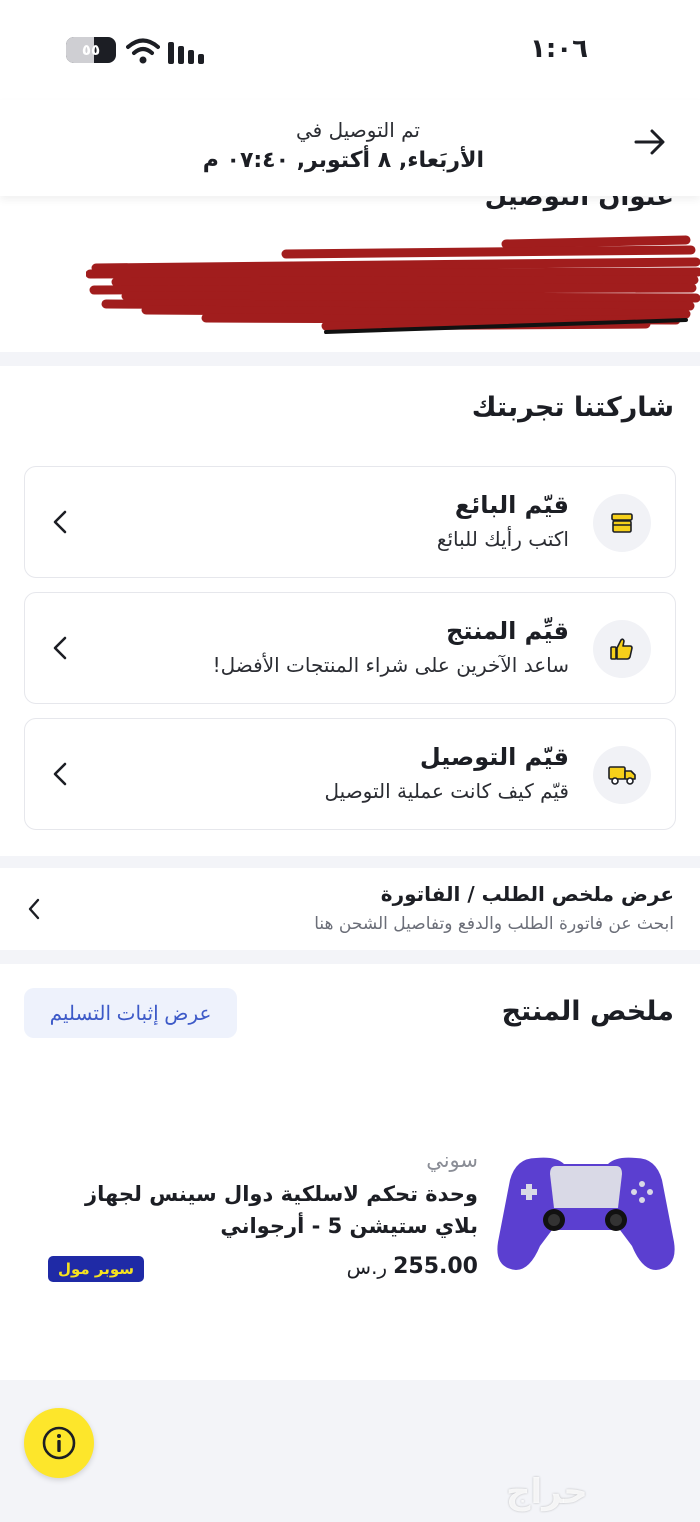 Image resolution: width=700 pixels, height=1522 pixels. Describe the element at coordinates (622, 775) in the screenshot. I see `delivery-truck-icon` at that location.